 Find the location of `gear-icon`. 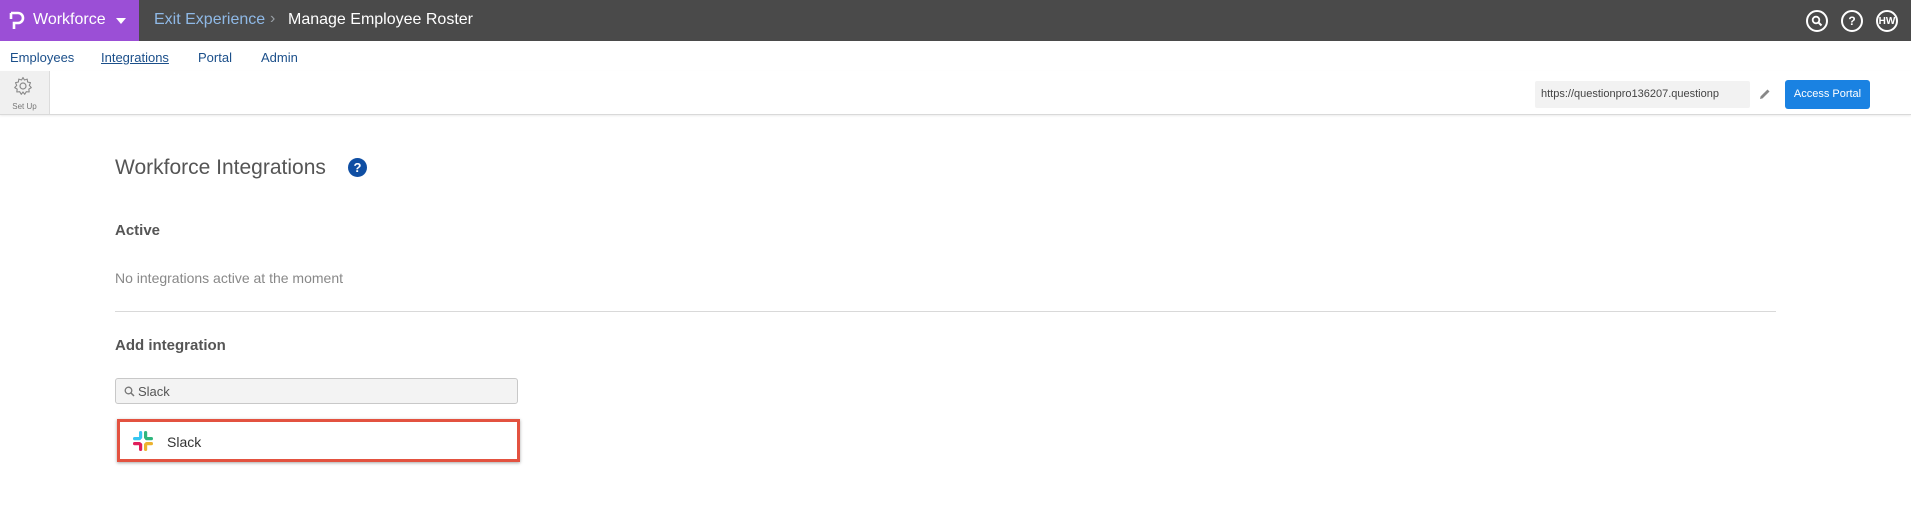

gear-icon is located at coordinates (23, 85).